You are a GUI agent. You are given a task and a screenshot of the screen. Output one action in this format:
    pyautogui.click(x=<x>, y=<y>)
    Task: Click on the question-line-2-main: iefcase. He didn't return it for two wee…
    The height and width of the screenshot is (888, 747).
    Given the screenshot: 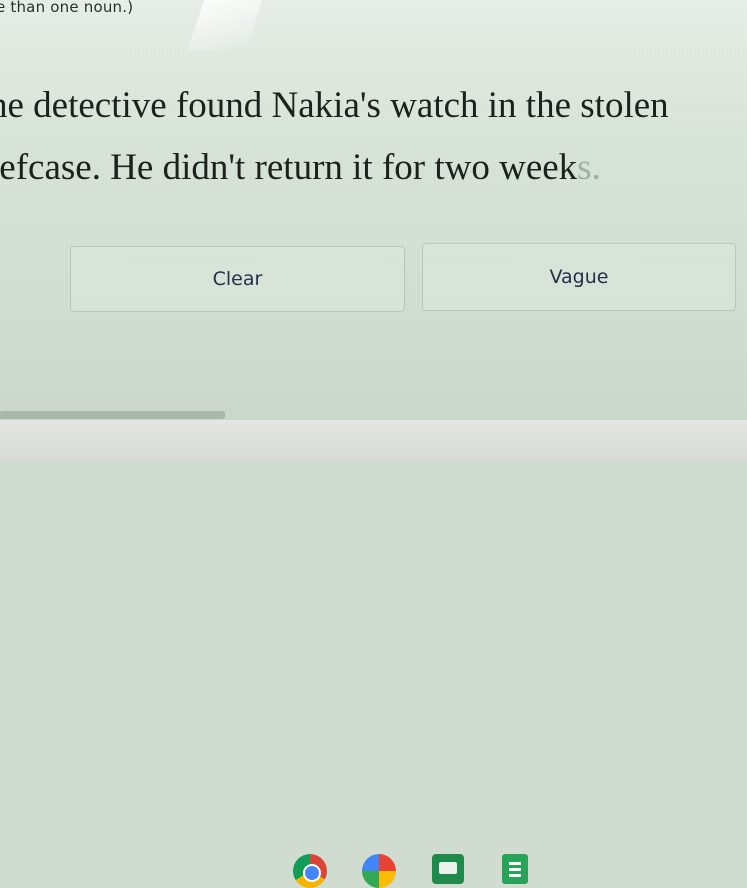 What is the action you would take?
    pyautogui.click(x=289, y=167)
    